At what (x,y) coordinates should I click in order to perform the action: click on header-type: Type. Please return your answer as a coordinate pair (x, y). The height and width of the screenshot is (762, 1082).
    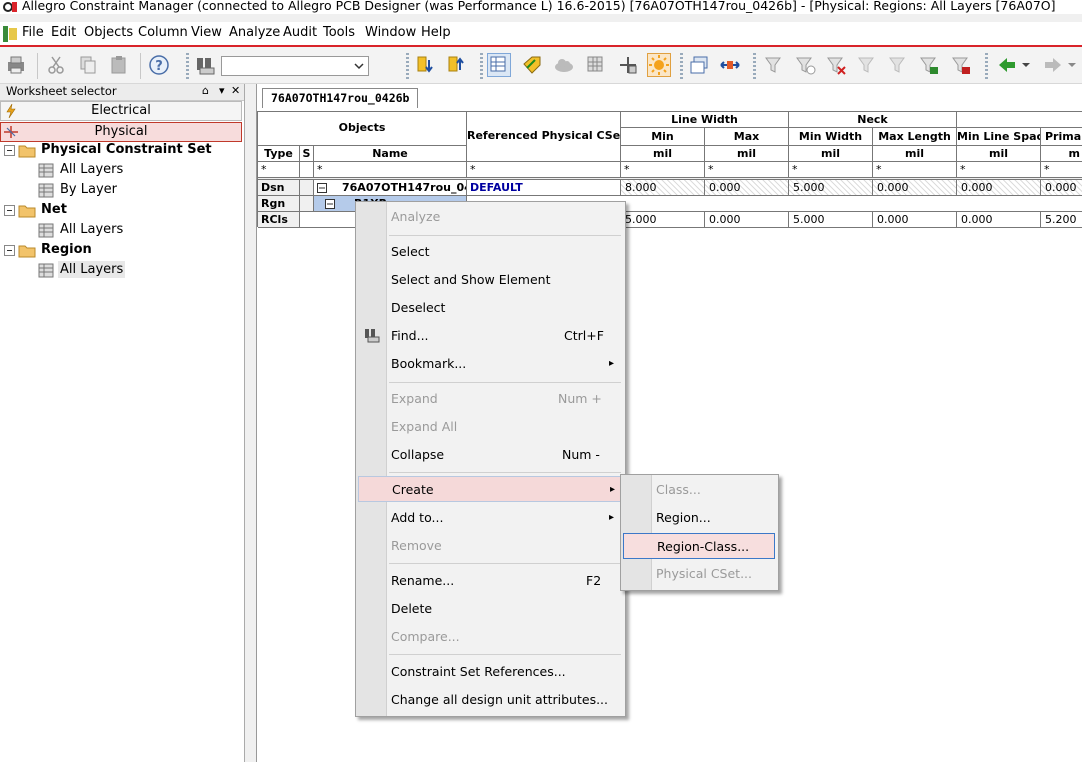
    Looking at the image, I should click on (279, 154).